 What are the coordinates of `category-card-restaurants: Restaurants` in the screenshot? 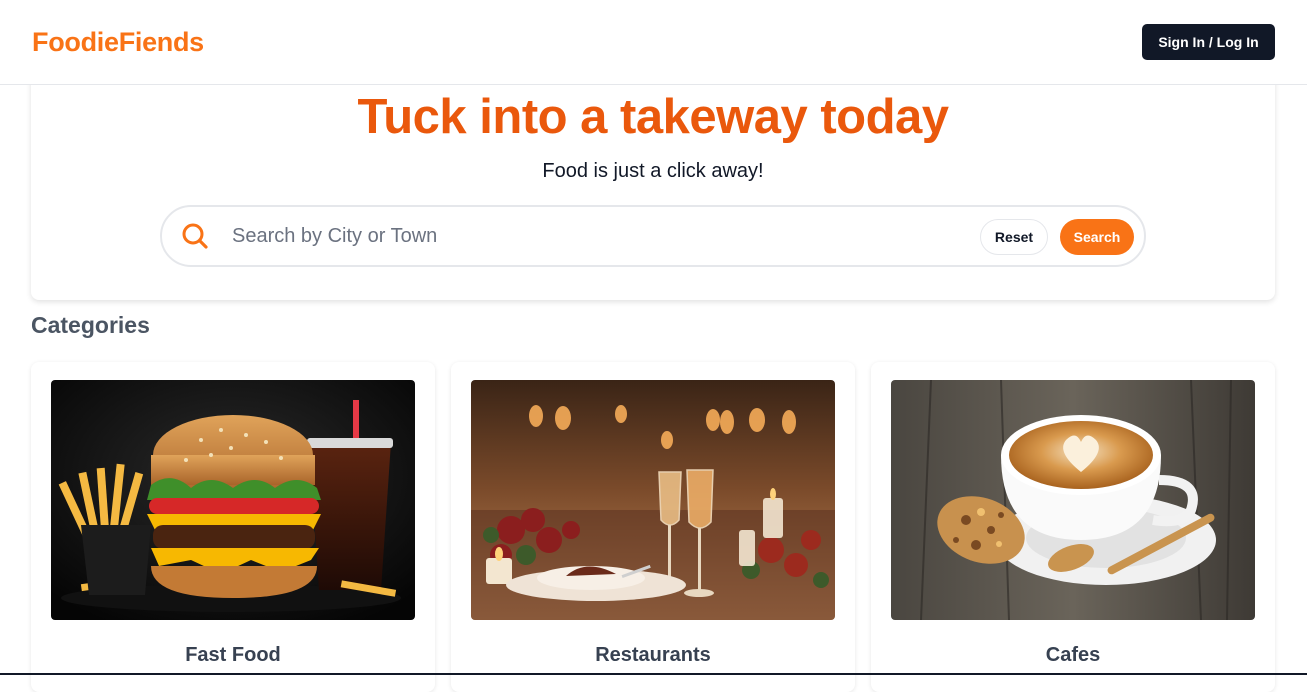 It's located at (653, 527).